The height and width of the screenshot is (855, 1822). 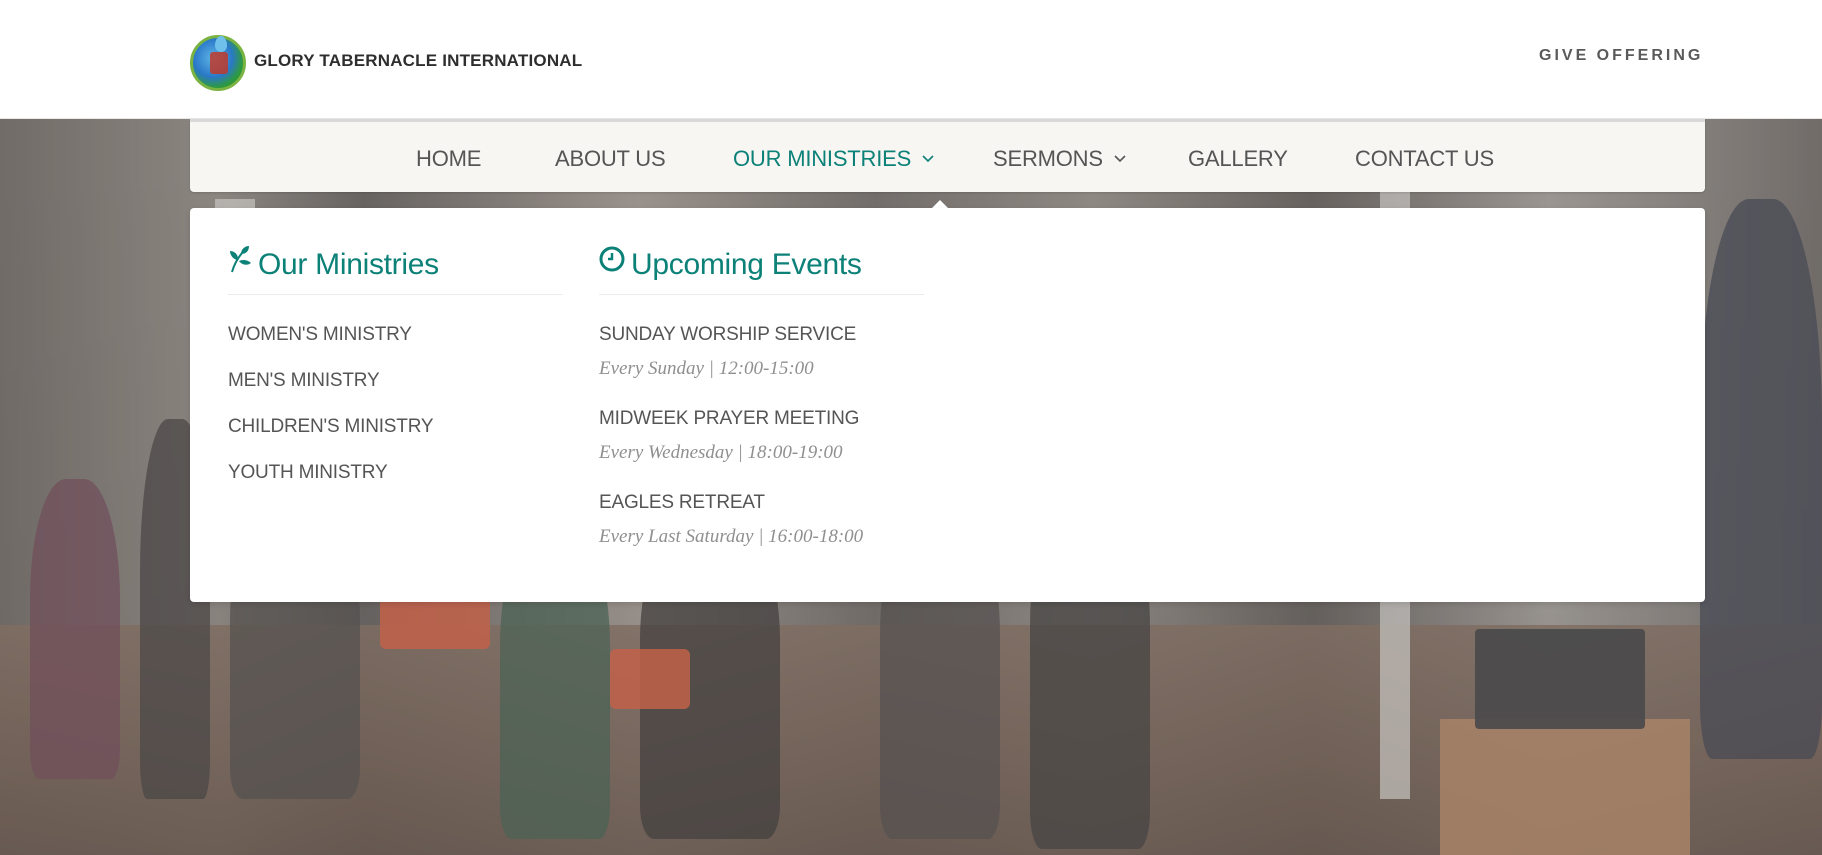 I want to click on nav-item-label: GALLERY, so click(x=1238, y=158).